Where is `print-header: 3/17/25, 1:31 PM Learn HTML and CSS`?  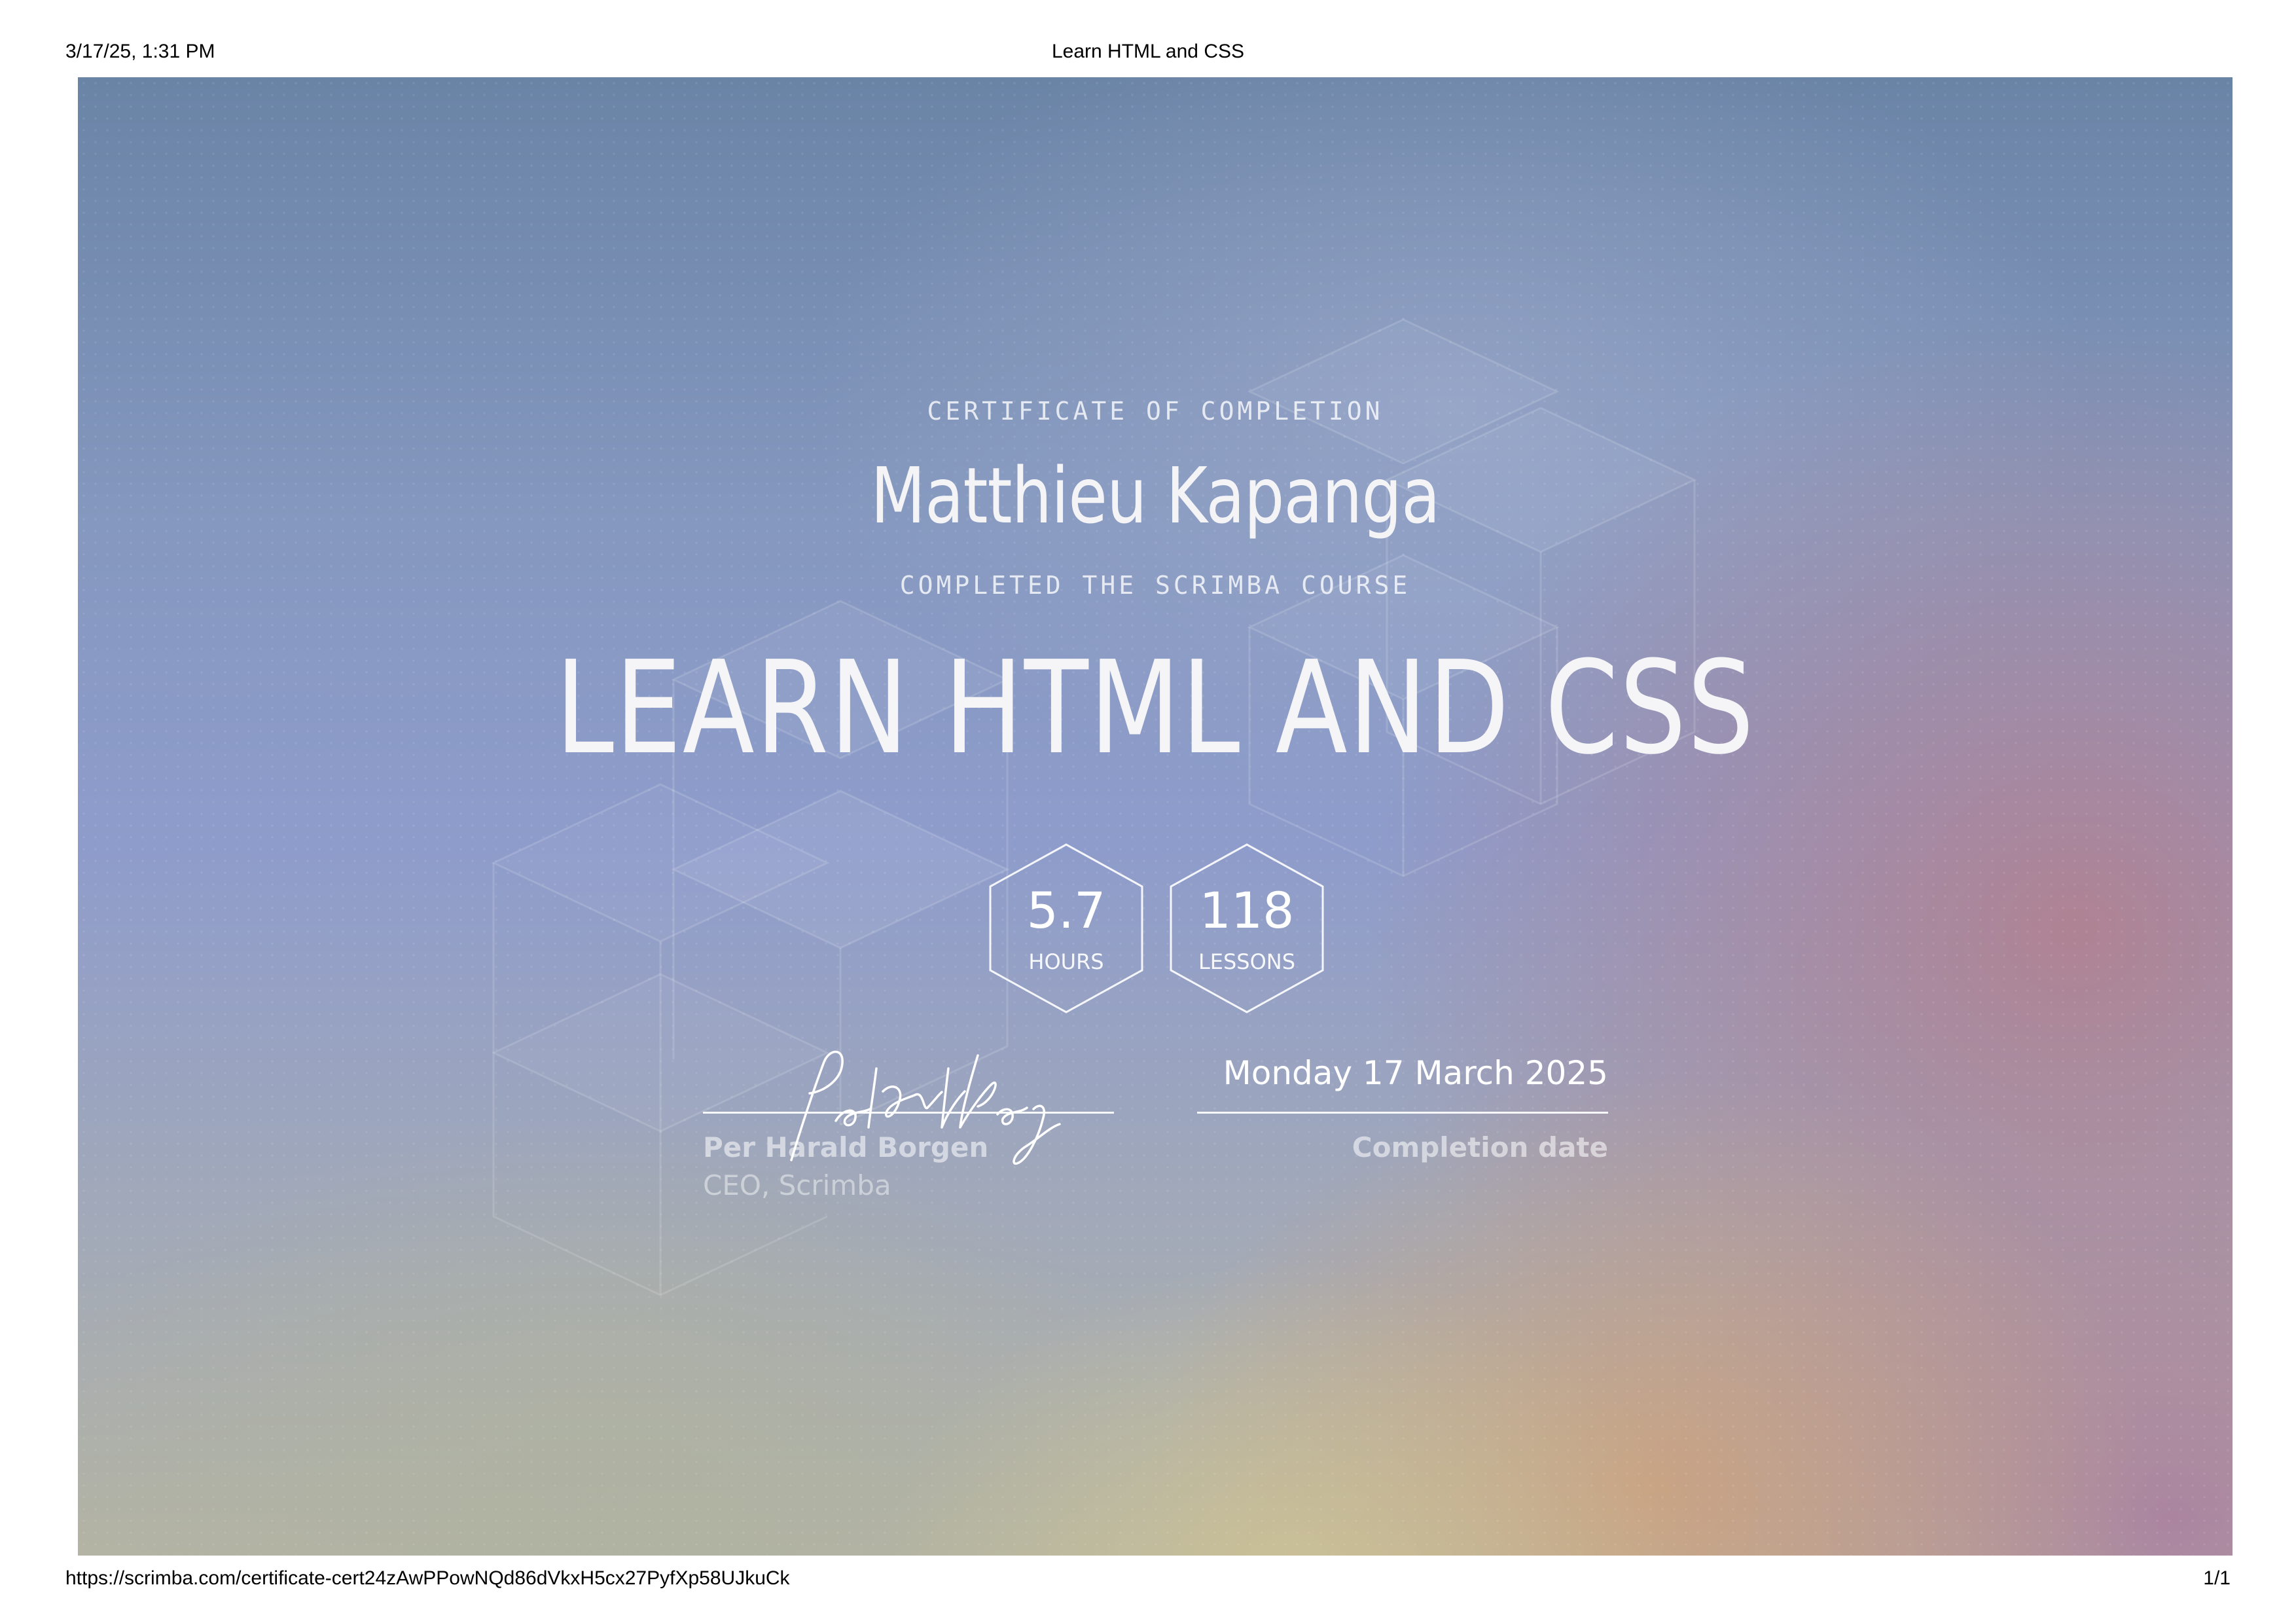 print-header: 3/17/25, 1:31 PM Learn HTML and CSS is located at coordinates (1148, 55).